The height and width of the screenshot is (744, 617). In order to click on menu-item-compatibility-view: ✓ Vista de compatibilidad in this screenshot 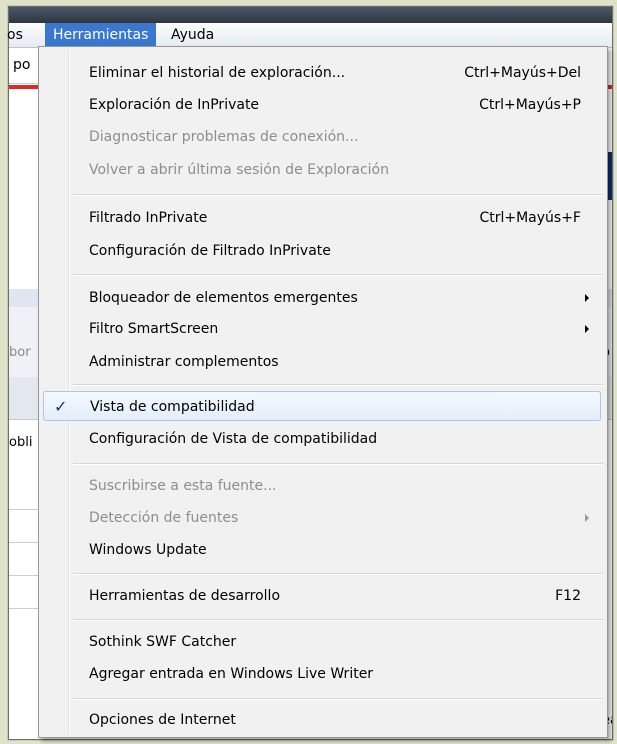, I will do `click(322, 406)`.